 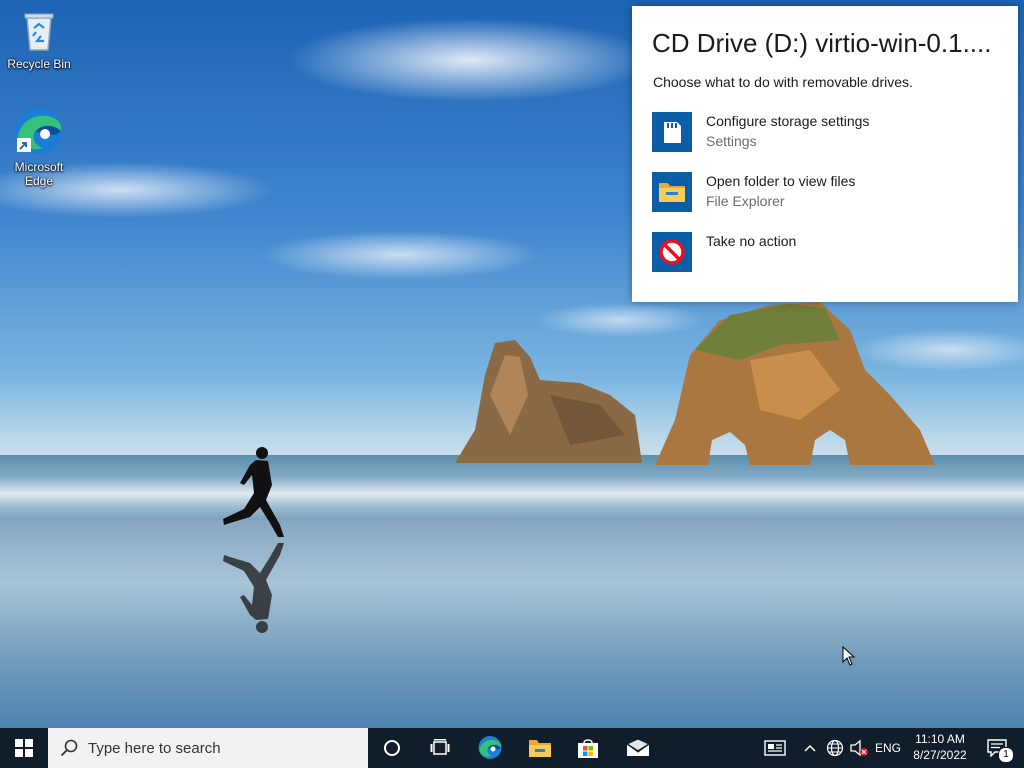 I want to click on clock-time: 11:10 AM, so click(x=940, y=739).